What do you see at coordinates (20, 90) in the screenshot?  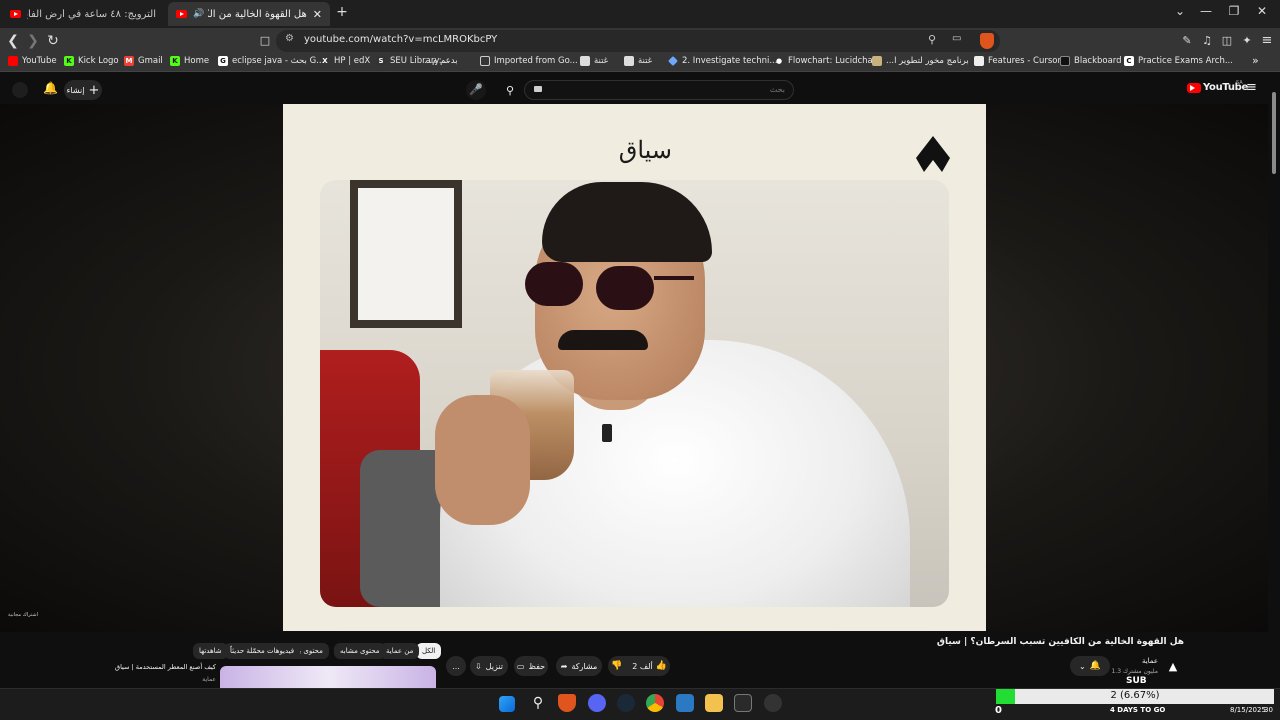 I see `avatar` at bounding box center [20, 90].